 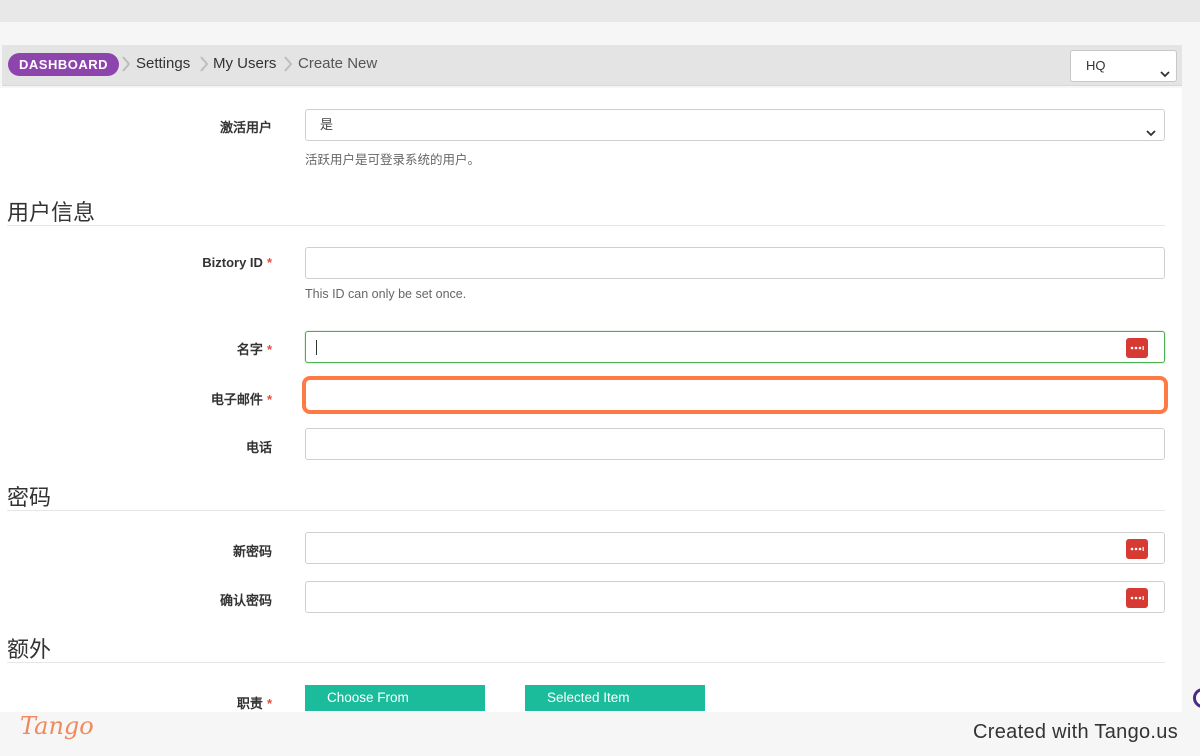 What do you see at coordinates (735, 125) in the screenshot?
I see `active-user-select: 是` at bounding box center [735, 125].